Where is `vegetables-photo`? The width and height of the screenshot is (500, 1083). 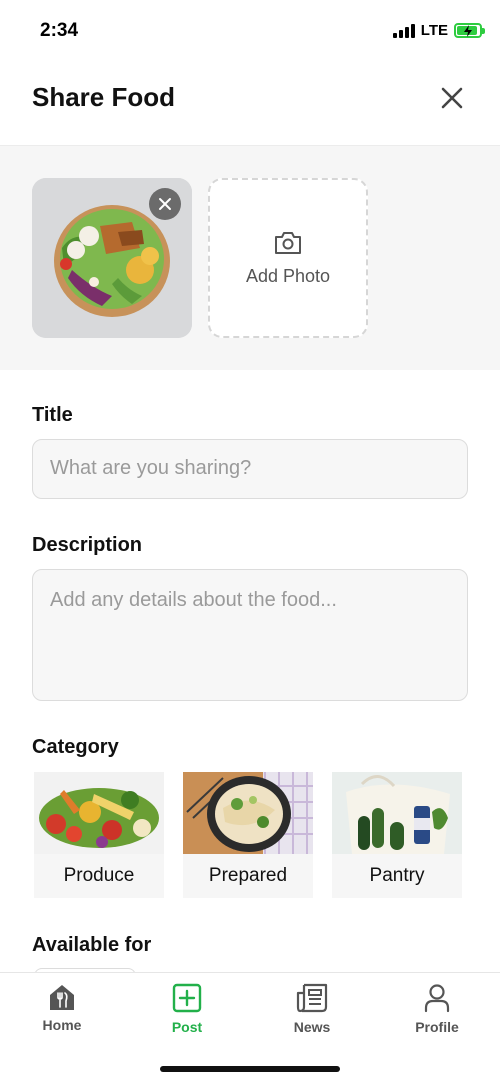 vegetables-photo is located at coordinates (99, 813).